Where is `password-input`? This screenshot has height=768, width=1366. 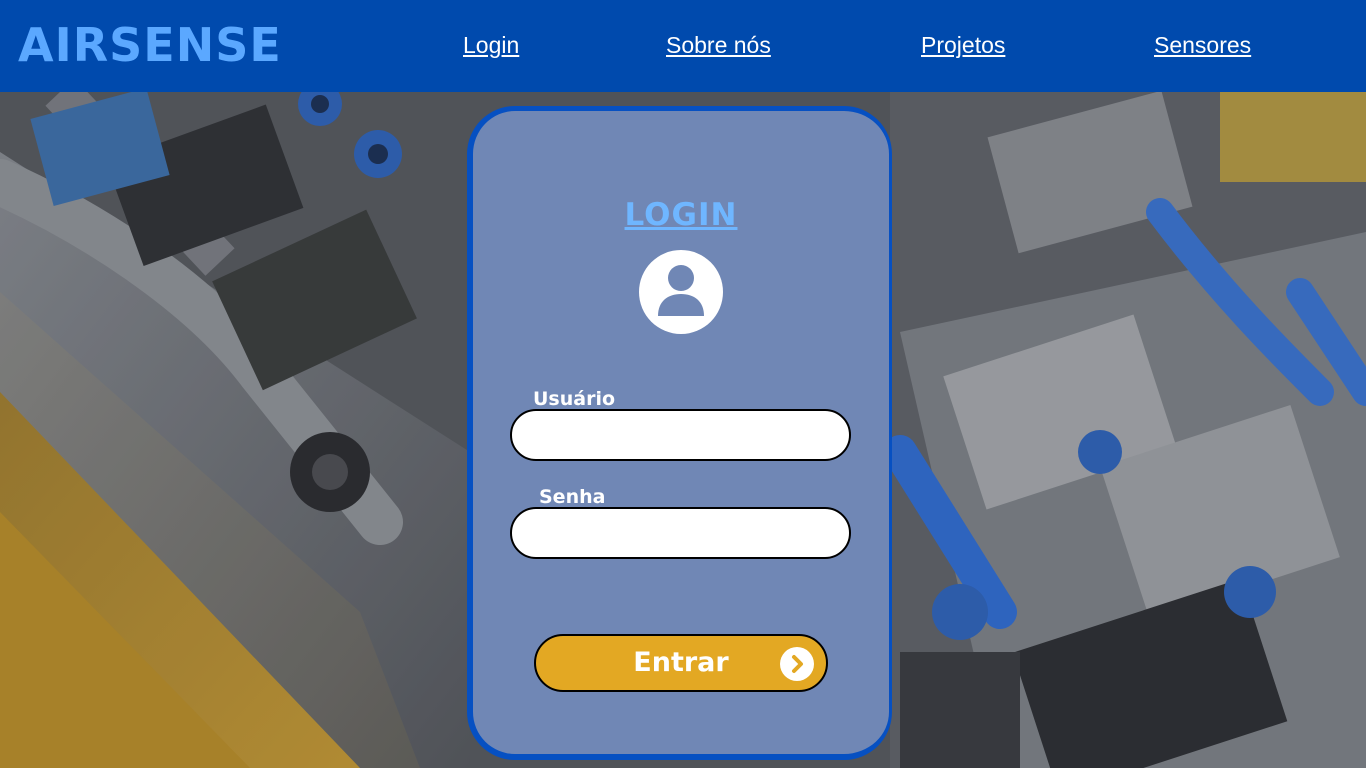 password-input is located at coordinates (680, 533).